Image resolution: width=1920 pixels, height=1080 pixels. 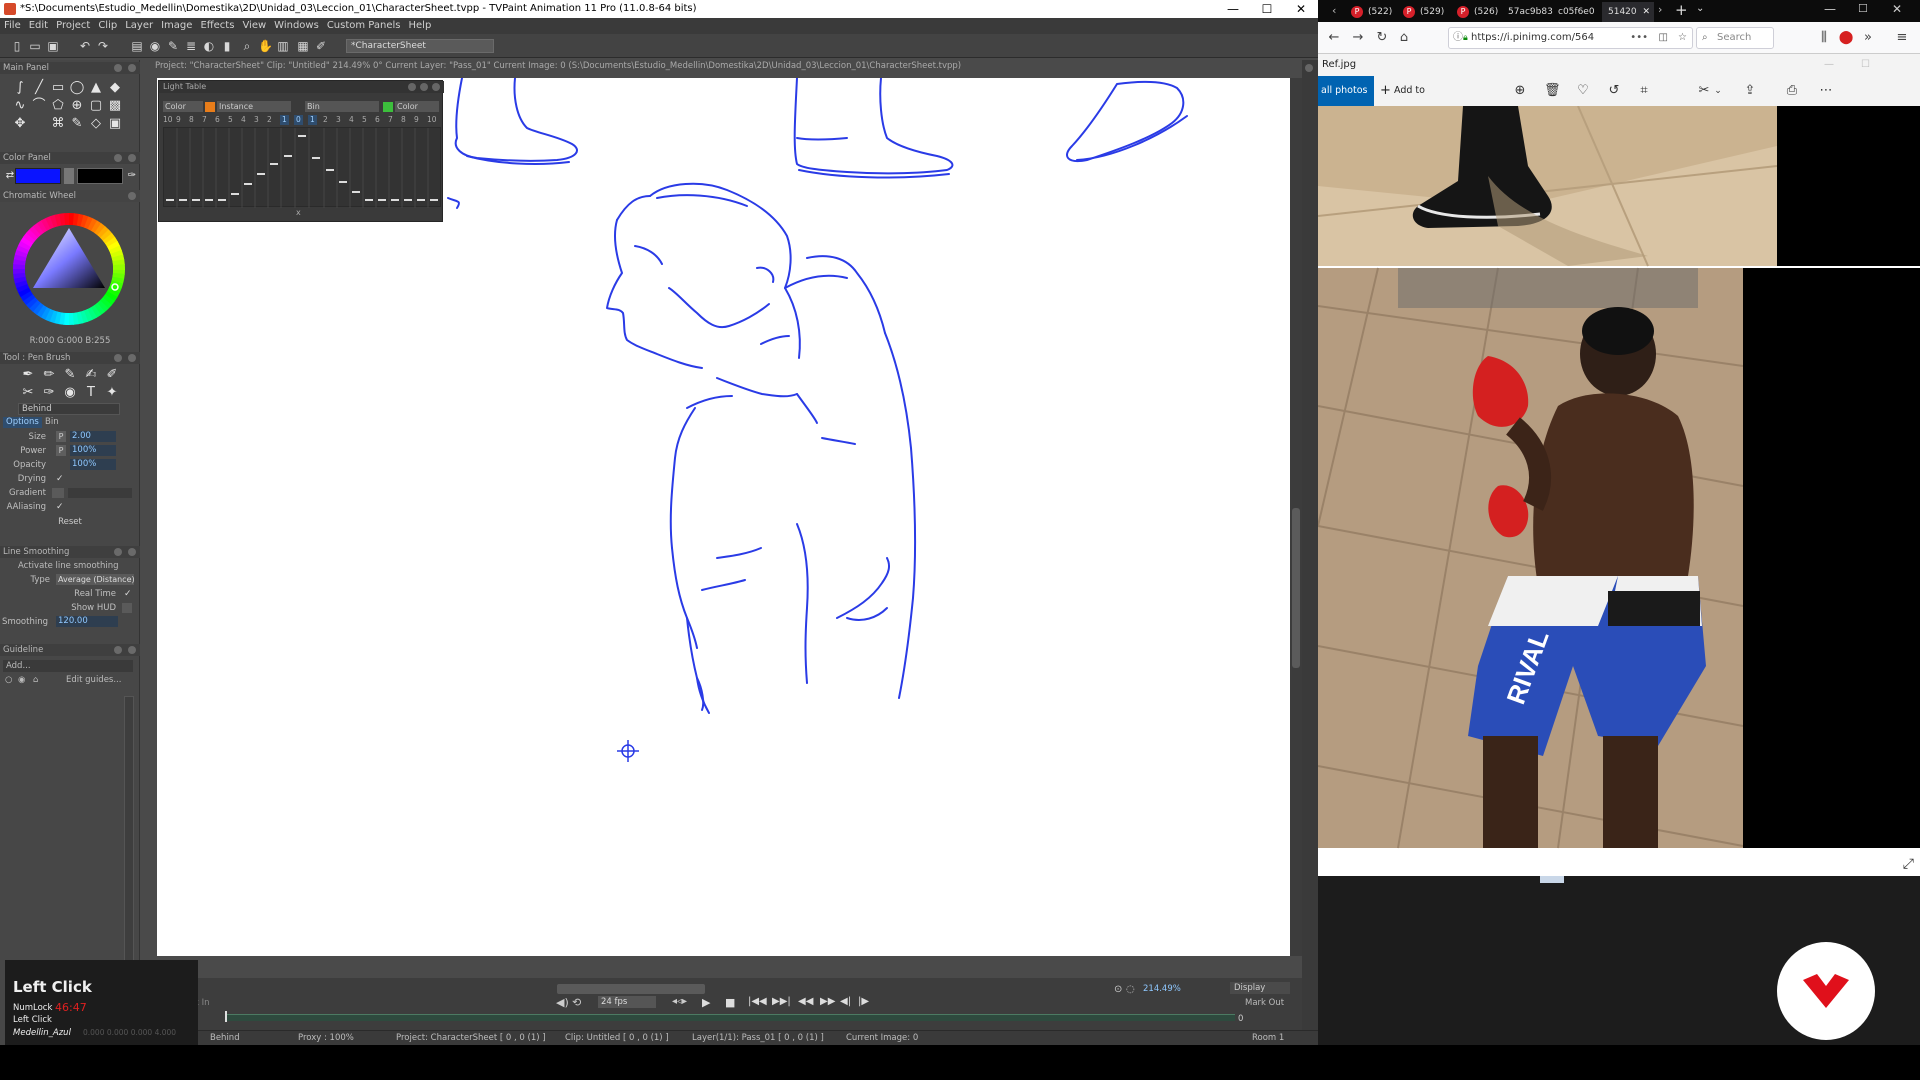 What do you see at coordinates (1829, 65) in the screenshot?
I see `photos-minimize-icon: —` at bounding box center [1829, 65].